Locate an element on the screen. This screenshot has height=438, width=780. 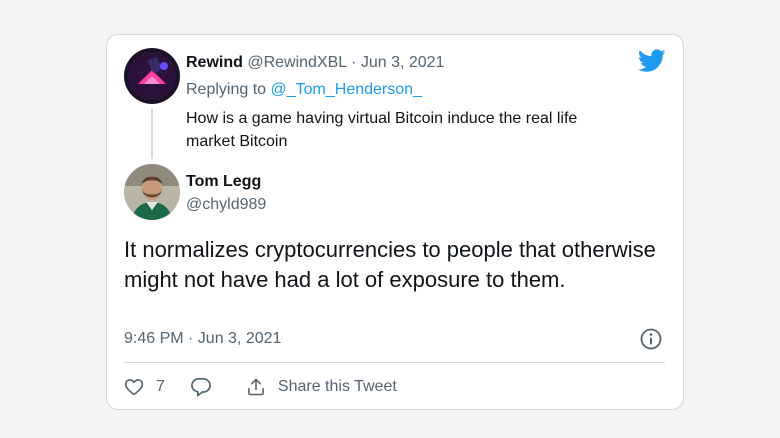
reply-author-name: Rewind is located at coordinates (214, 62).